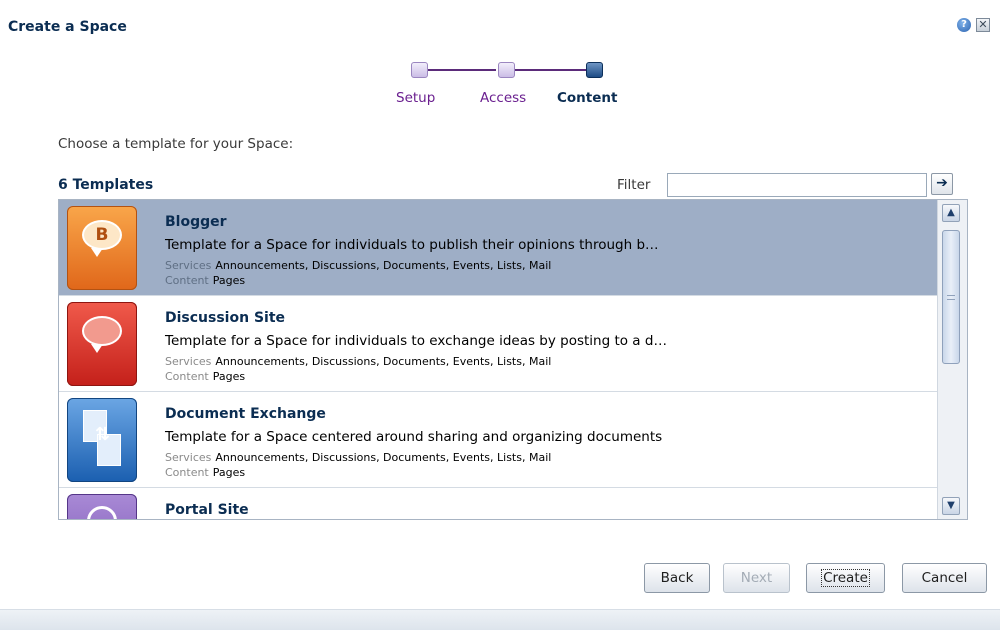  I want to click on chevron-down-icon: ▼, so click(951, 505).